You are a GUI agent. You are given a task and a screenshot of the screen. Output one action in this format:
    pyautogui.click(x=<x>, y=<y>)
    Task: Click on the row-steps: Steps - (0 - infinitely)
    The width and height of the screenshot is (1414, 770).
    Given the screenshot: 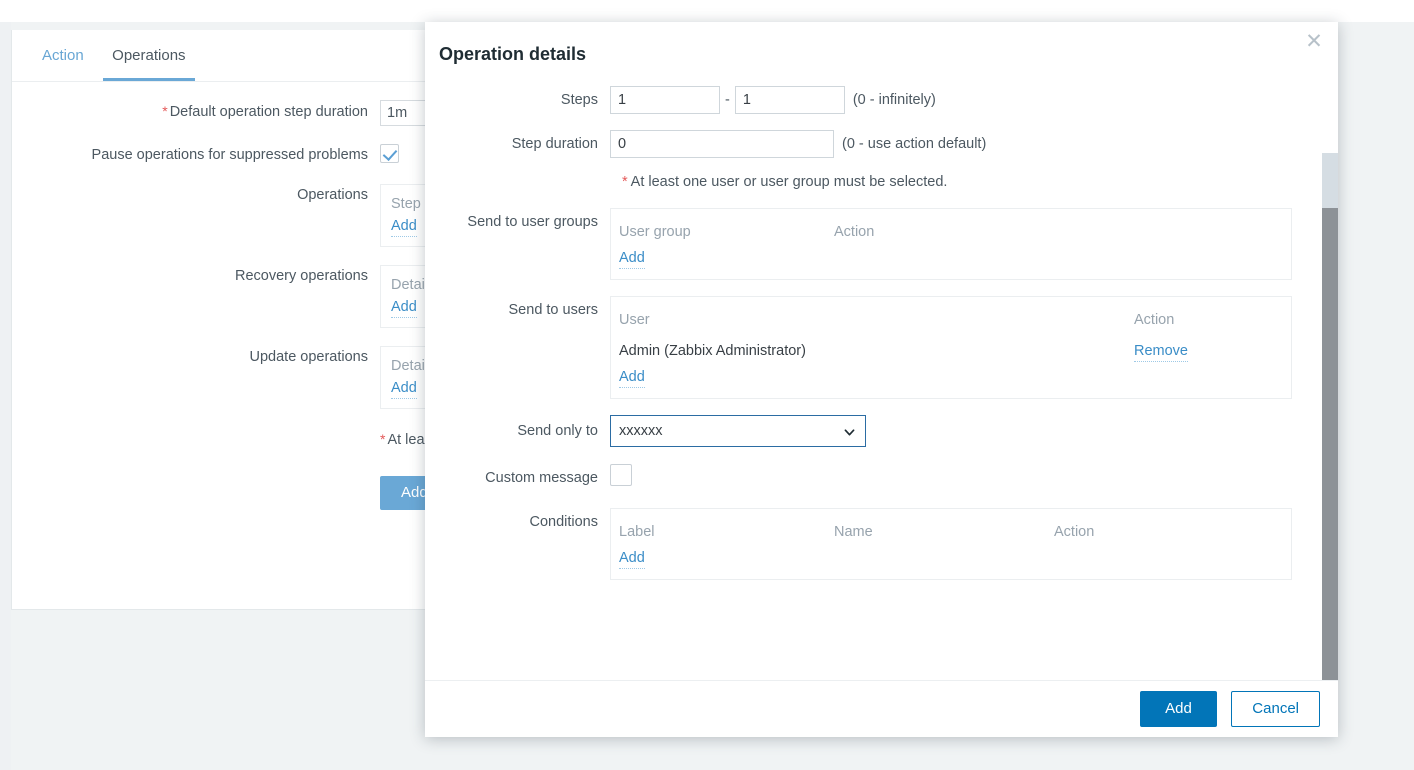 What is the action you would take?
    pyautogui.click(x=881, y=100)
    